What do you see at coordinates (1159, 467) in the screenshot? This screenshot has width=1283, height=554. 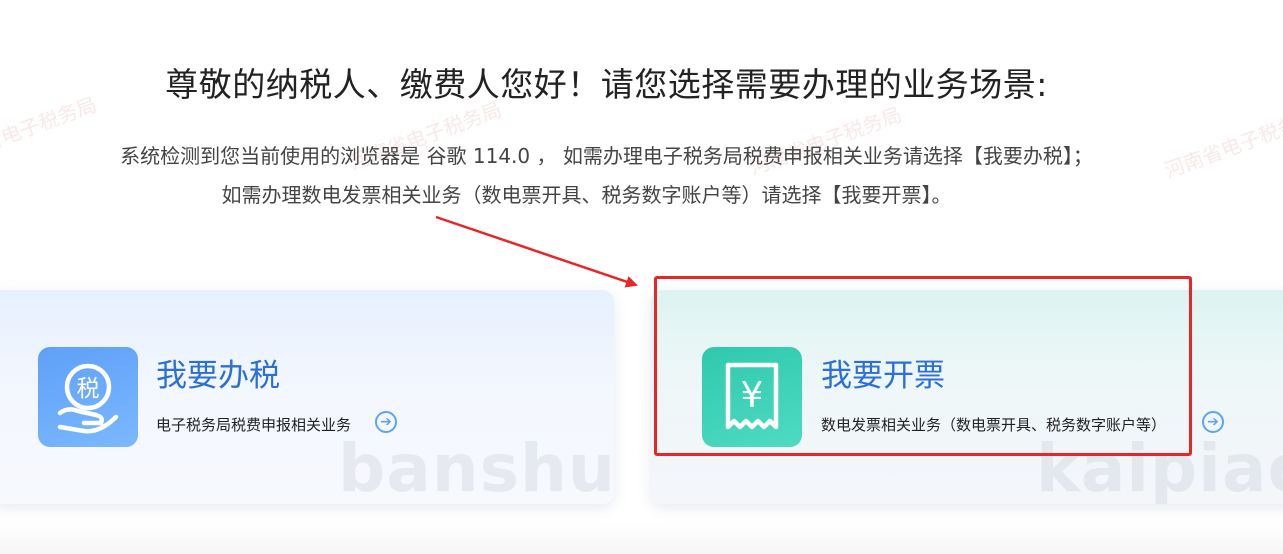 I see `card-background-word: kaipiao` at bounding box center [1159, 467].